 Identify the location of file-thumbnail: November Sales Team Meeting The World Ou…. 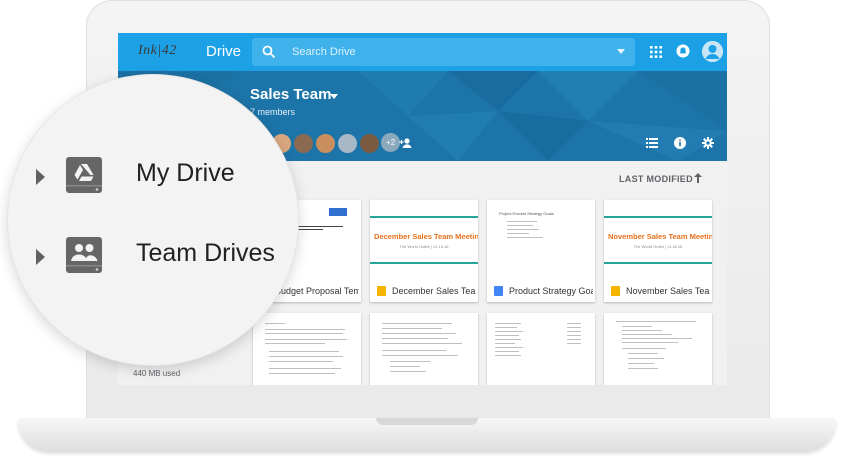
(658, 240).